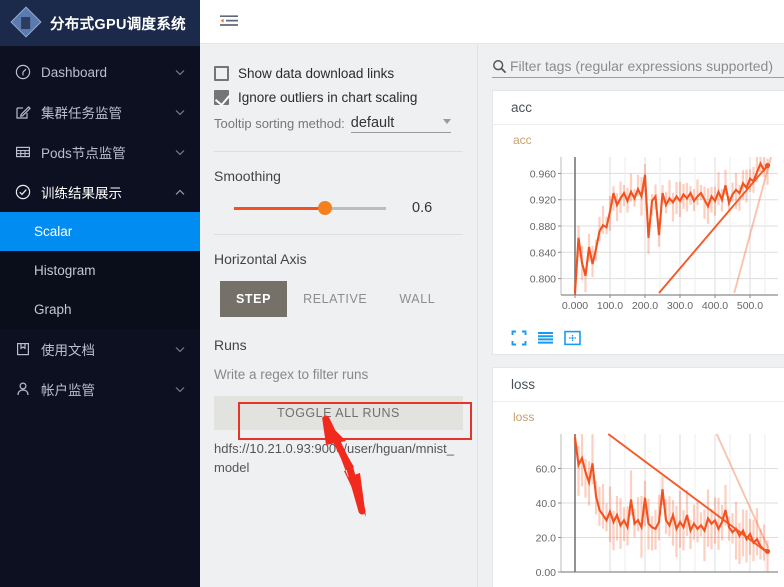 The image size is (784, 587). I want to click on brand-header: 分布式GPU调度系统, so click(100, 23).